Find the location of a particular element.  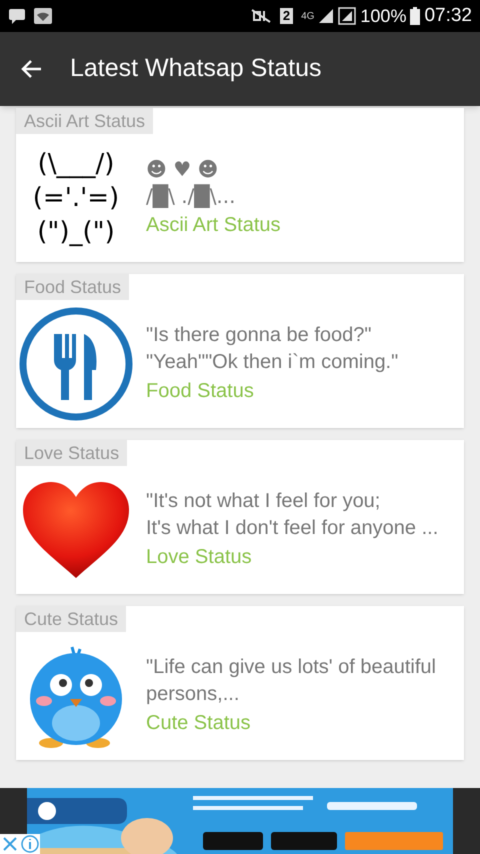

status-preview-text: "Is there gonna be food?" is located at coordinates (259, 335).